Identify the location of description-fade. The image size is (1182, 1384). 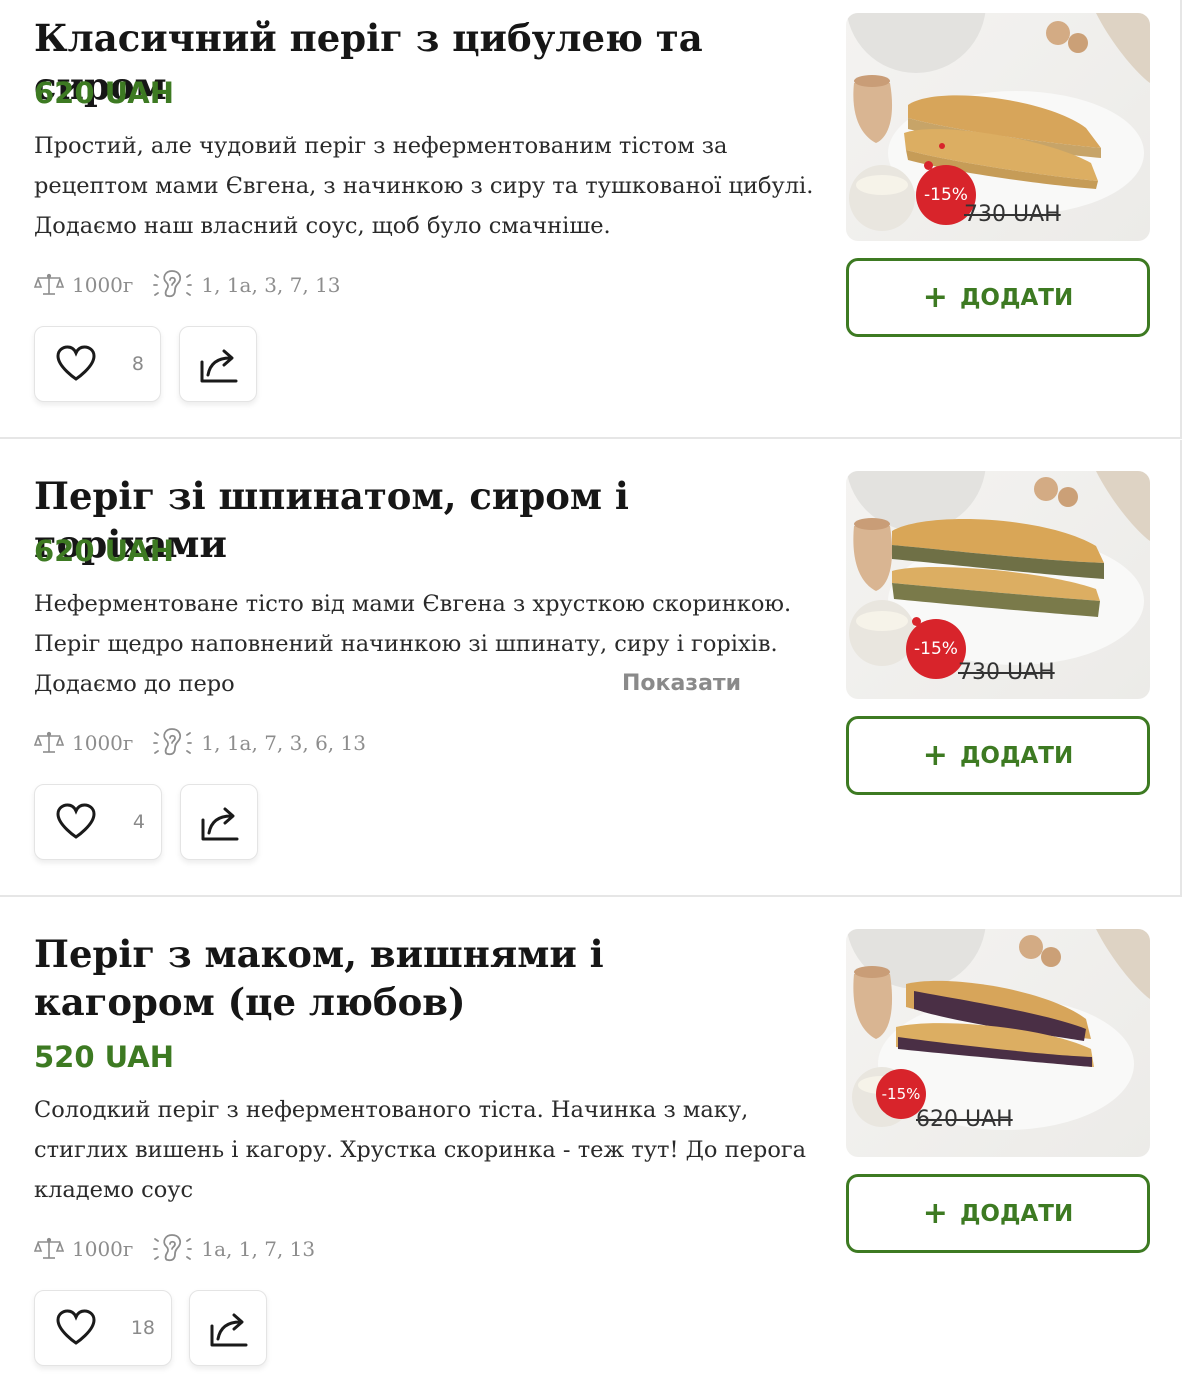
(584, 684).